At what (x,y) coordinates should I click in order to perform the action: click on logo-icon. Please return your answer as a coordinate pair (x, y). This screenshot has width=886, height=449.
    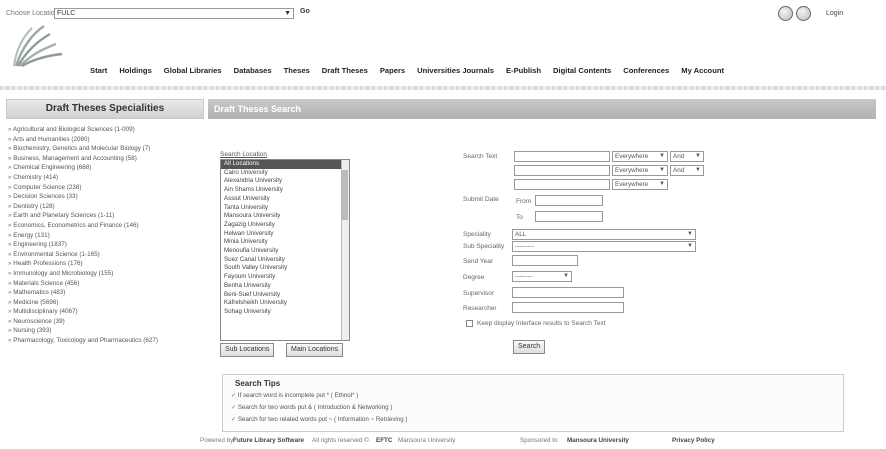
    Looking at the image, I should click on (40, 45).